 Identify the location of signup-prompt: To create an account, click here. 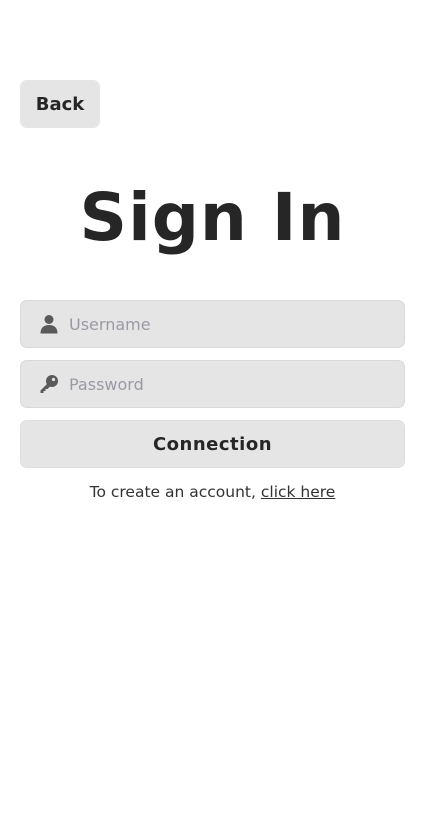
(212, 492).